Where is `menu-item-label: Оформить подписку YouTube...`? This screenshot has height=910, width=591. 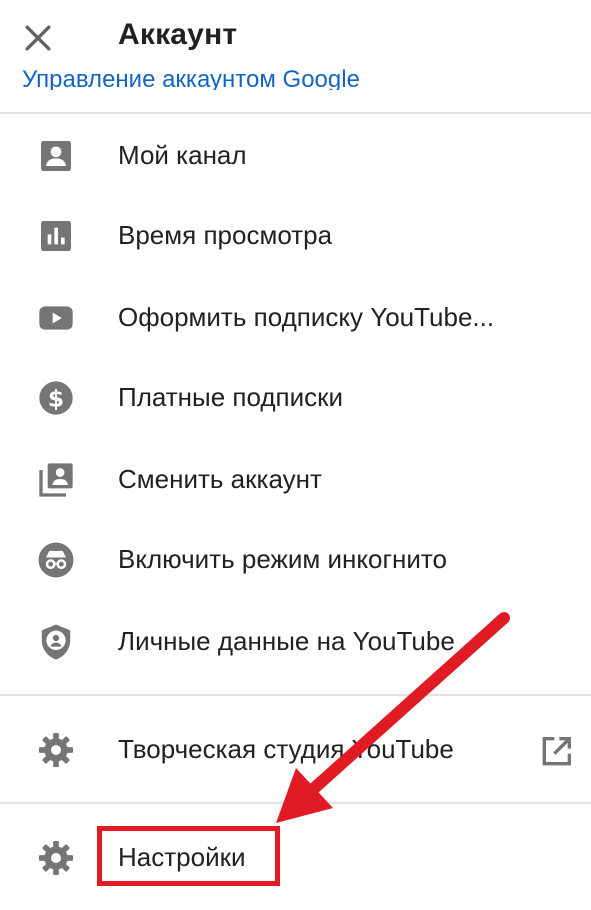 menu-item-label: Оформить подписку YouTube... is located at coordinates (306, 317).